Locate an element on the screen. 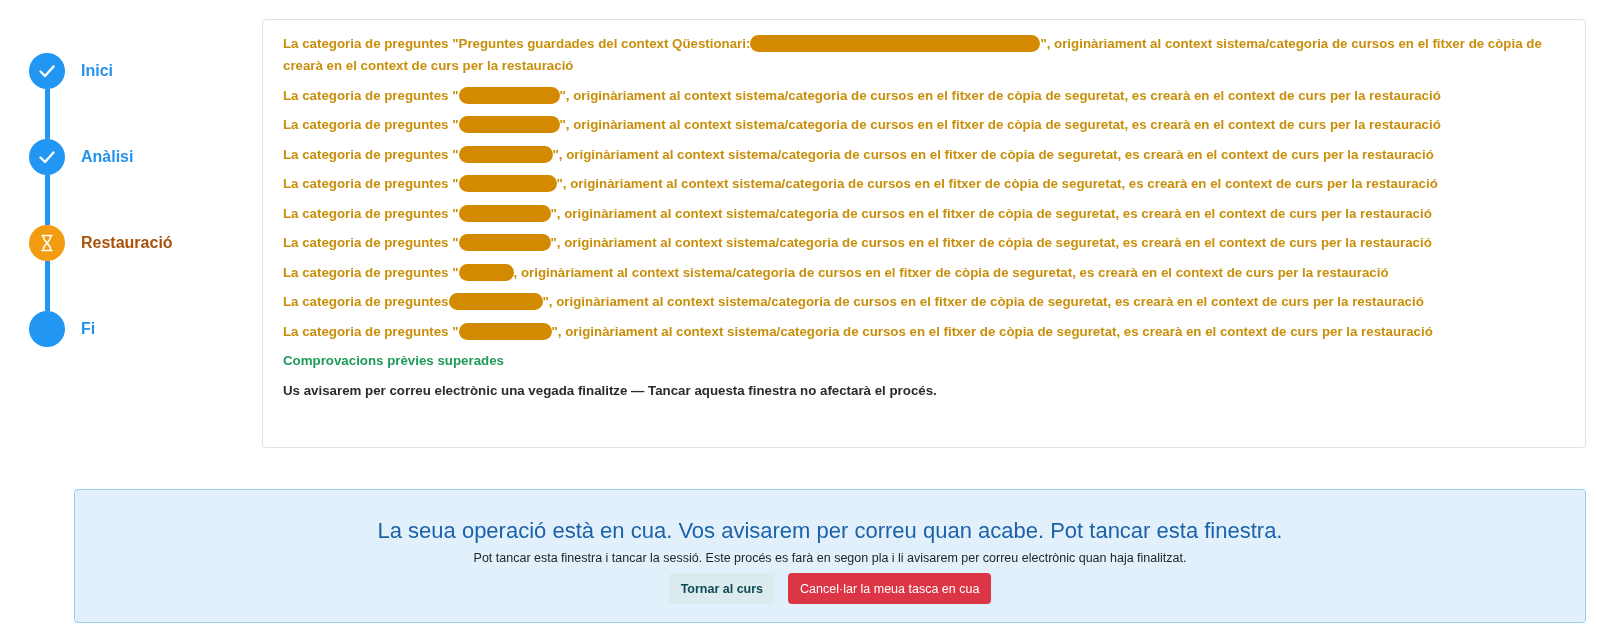 The image size is (1597, 631). log-text: Comprovacions prèvies superades is located at coordinates (393, 360).